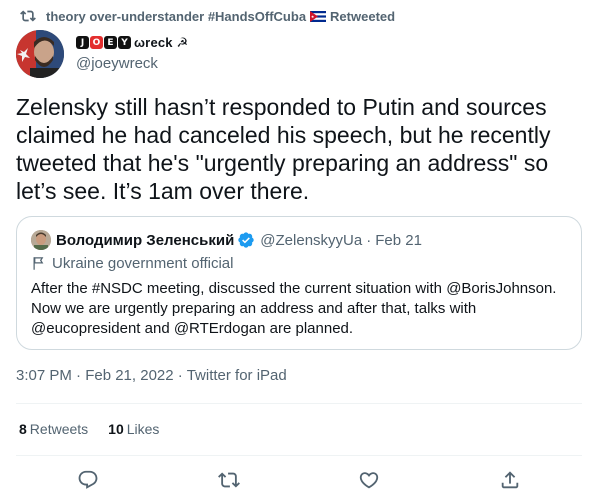  What do you see at coordinates (82, 42) in the screenshot?
I see `name-tile: J` at bounding box center [82, 42].